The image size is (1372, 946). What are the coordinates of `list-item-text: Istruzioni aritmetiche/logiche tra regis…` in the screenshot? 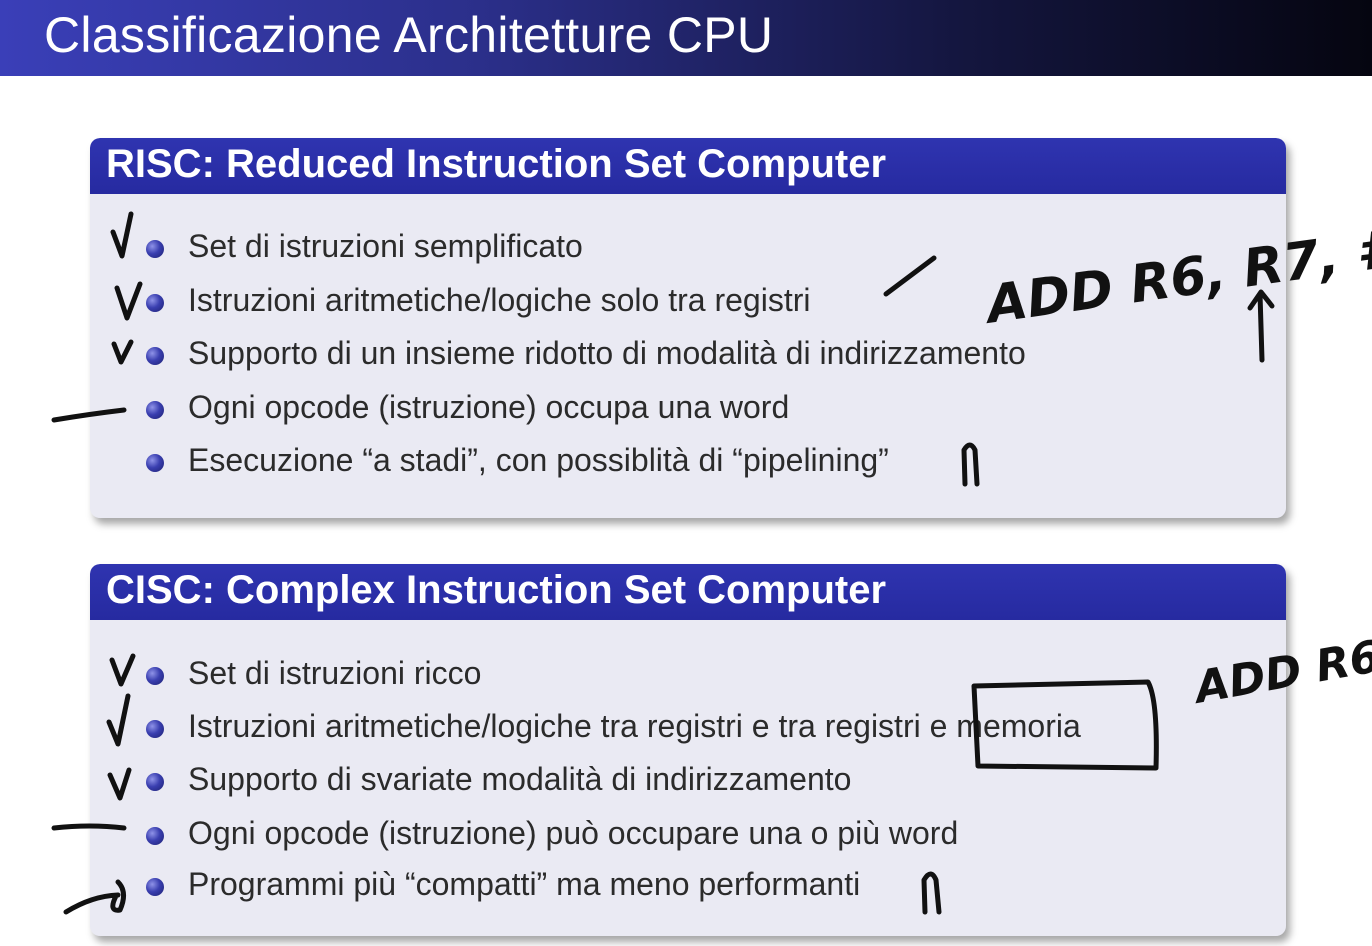 It's located at (634, 726).